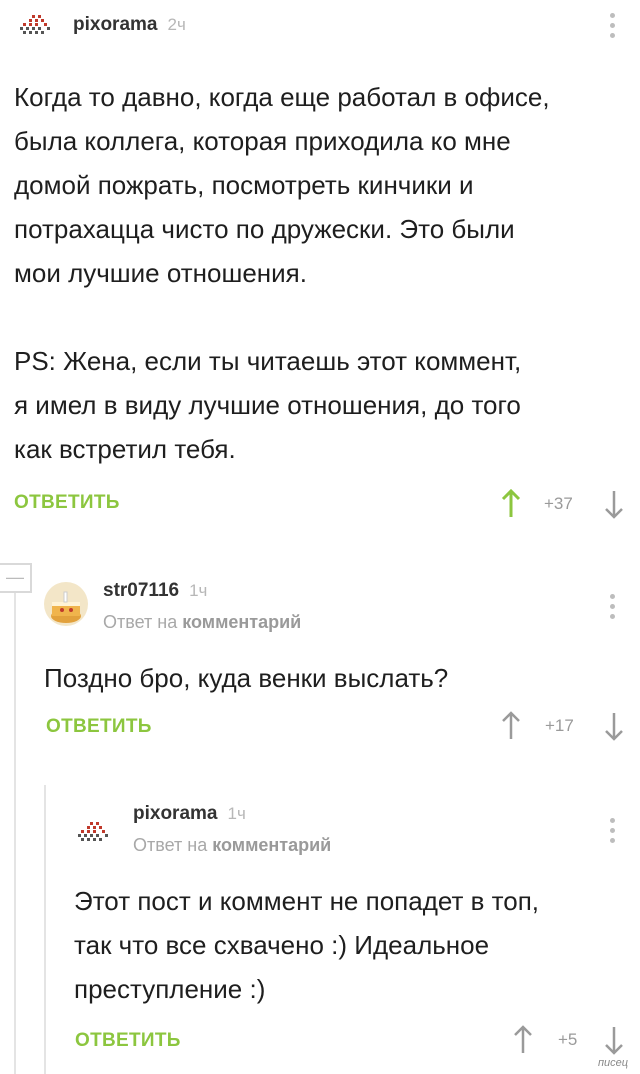 This screenshot has width=640, height=1074. I want to click on comment-line: я имел в виду лучшие отношения, до того, so click(267, 405).